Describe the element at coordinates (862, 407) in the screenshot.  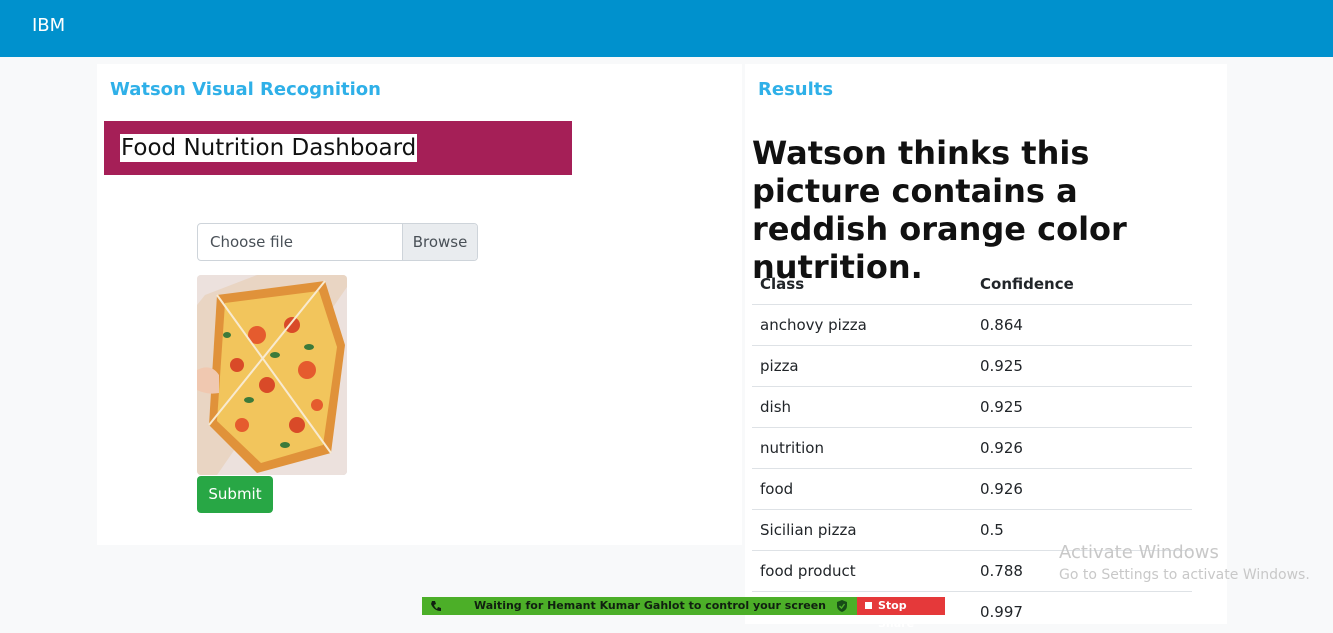
I see `class-cell: dish` at that location.